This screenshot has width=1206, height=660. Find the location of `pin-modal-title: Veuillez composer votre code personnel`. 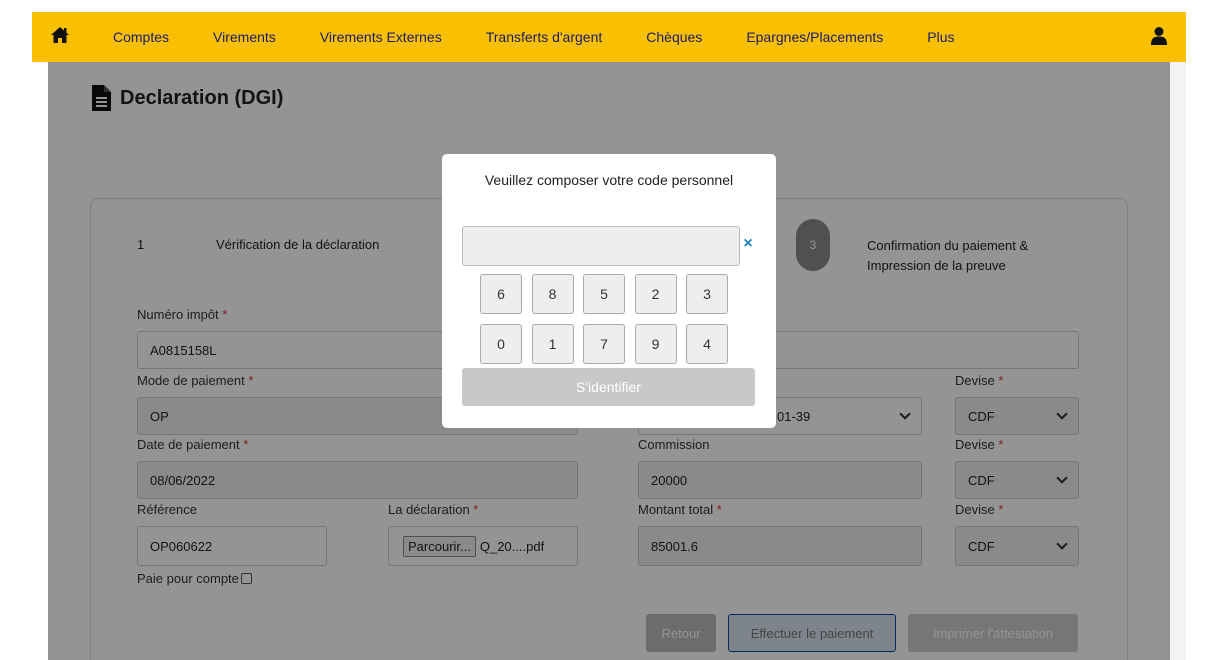

pin-modal-title: Veuillez composer votre code personnel is located at coordinates (609, 180).